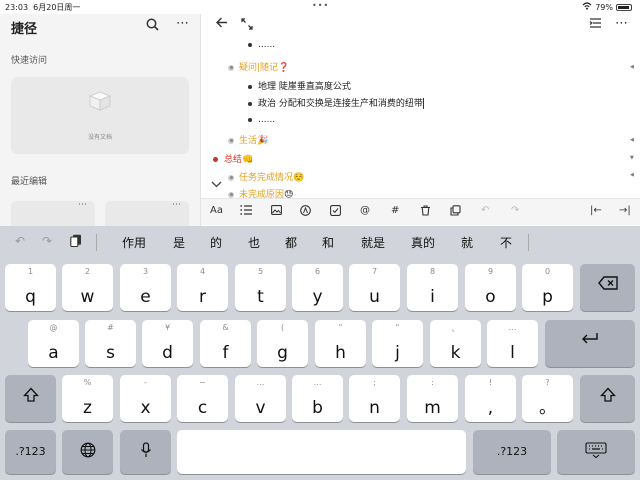 The width and height of the screenshot is (640, 480). I want to click on copy-icon, so click(455, 212).